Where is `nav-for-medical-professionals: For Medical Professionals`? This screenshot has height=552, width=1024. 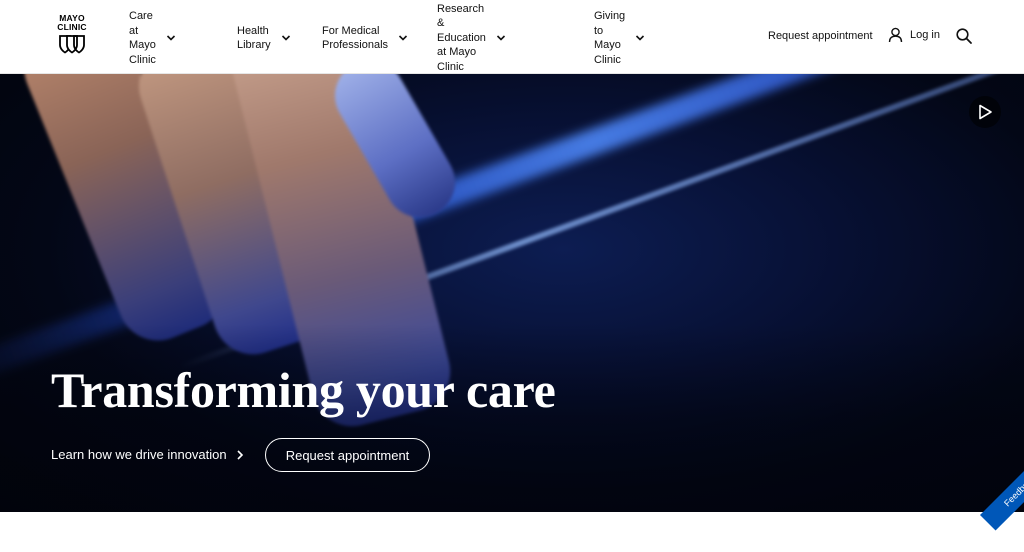
nav-for-medical-professionals: For Medical Professionals is located at coordinates (365, 38).